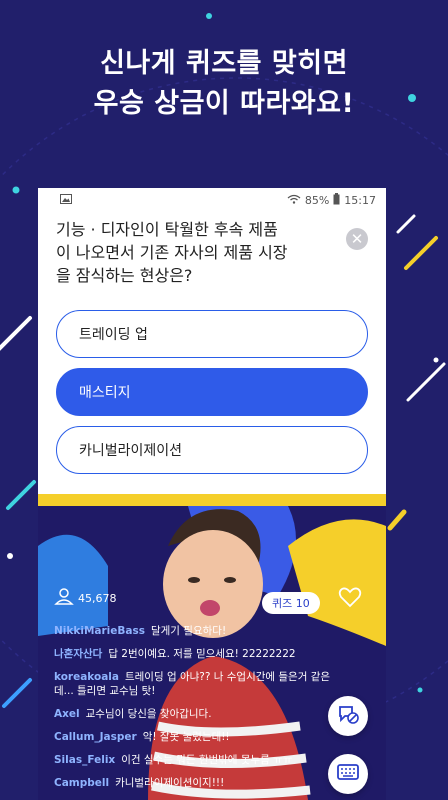 The width and height of the screenshot is (448, 800). I want to click on viewer-counter: 45,678, so click(85, 598).